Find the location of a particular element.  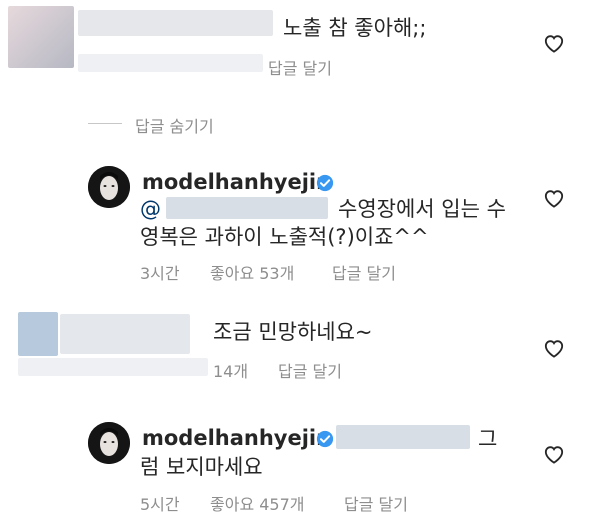

likes-count: 좋아요 53개 is located at coordinates (252, 272).